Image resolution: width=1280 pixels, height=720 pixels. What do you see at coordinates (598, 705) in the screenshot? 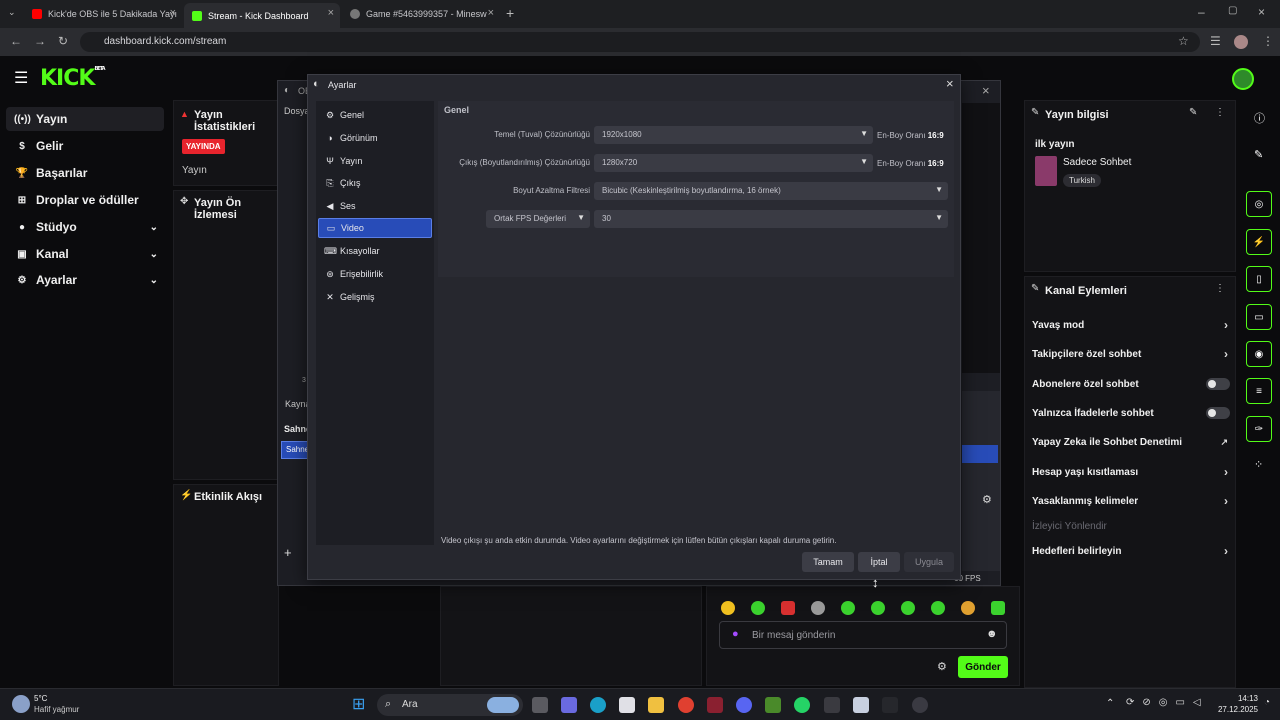
I see `edge-icon` at bounding box center [598, 705].